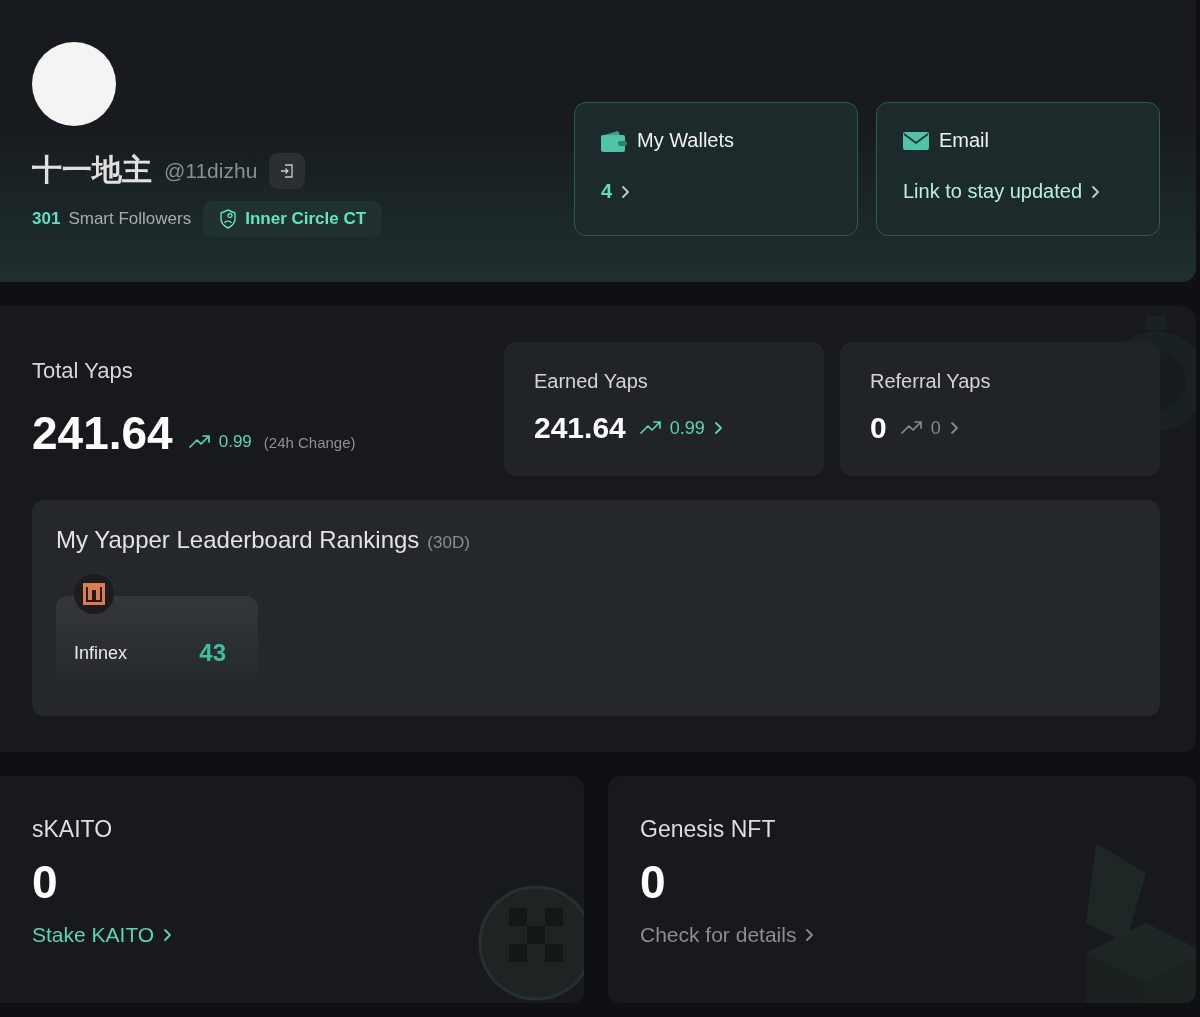 The image size is (1200, 1017). Describe the element at coordinates (448, 543) in the screenshot. I see `period-label: (30D)` at that location.